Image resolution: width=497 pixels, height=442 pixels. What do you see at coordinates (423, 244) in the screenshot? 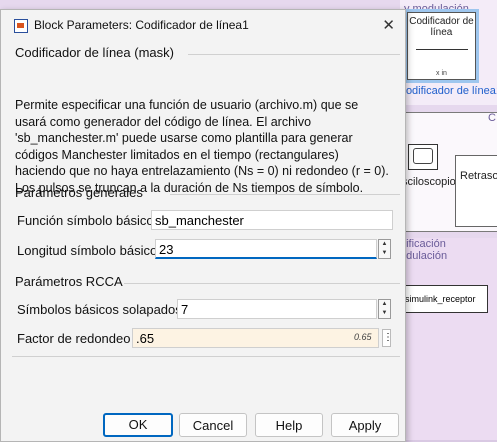
I see `canvas-label-codificacion: dificación` at bounding box center [423, 244].